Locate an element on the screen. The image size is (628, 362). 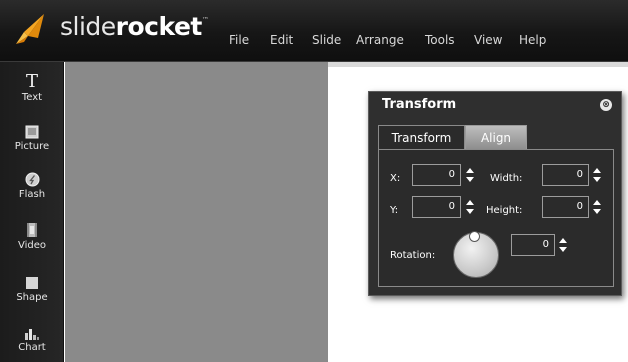
rocket-logo-icon is located at coordinates (30, 29).